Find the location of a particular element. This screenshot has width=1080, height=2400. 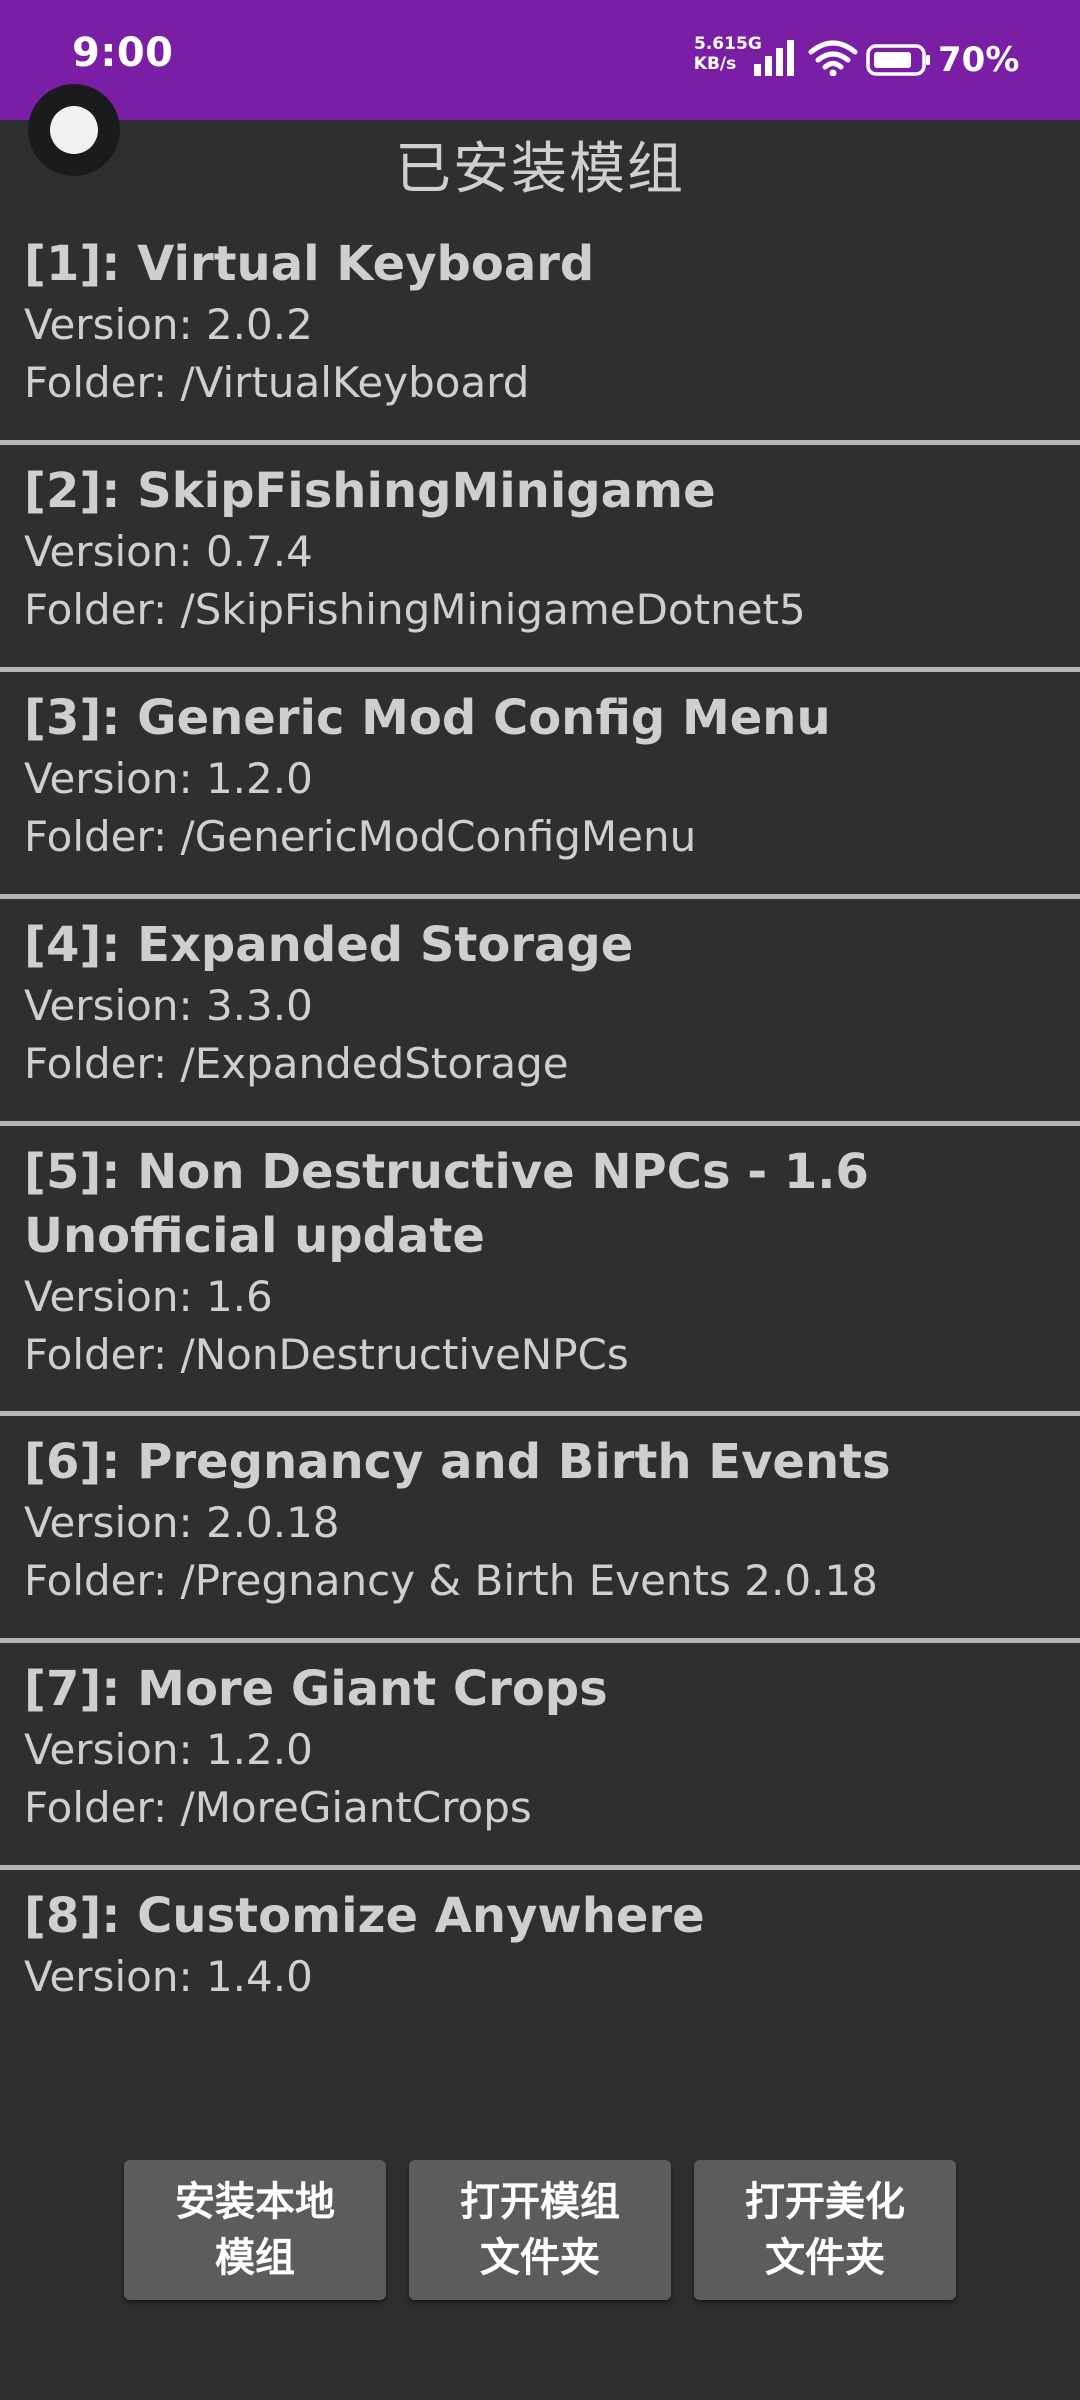

status-time: 9:00 is located at coordinates (123, 53).